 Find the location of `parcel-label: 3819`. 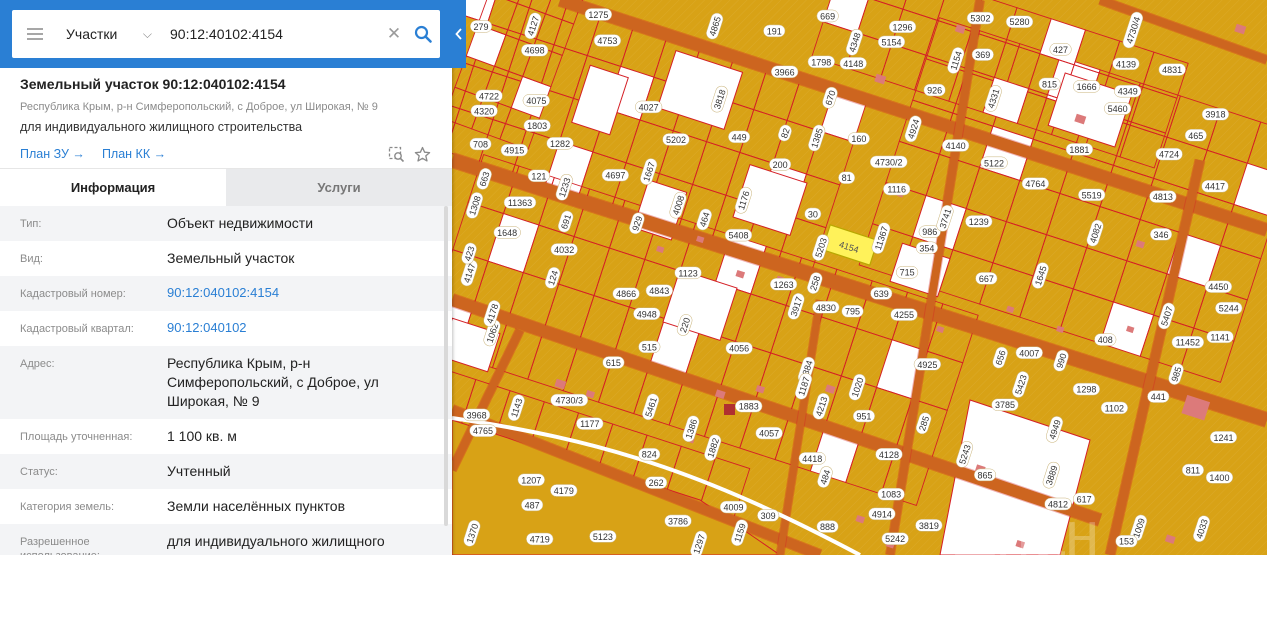

parcel-label: 3819 is located at coordinates (929, 525).